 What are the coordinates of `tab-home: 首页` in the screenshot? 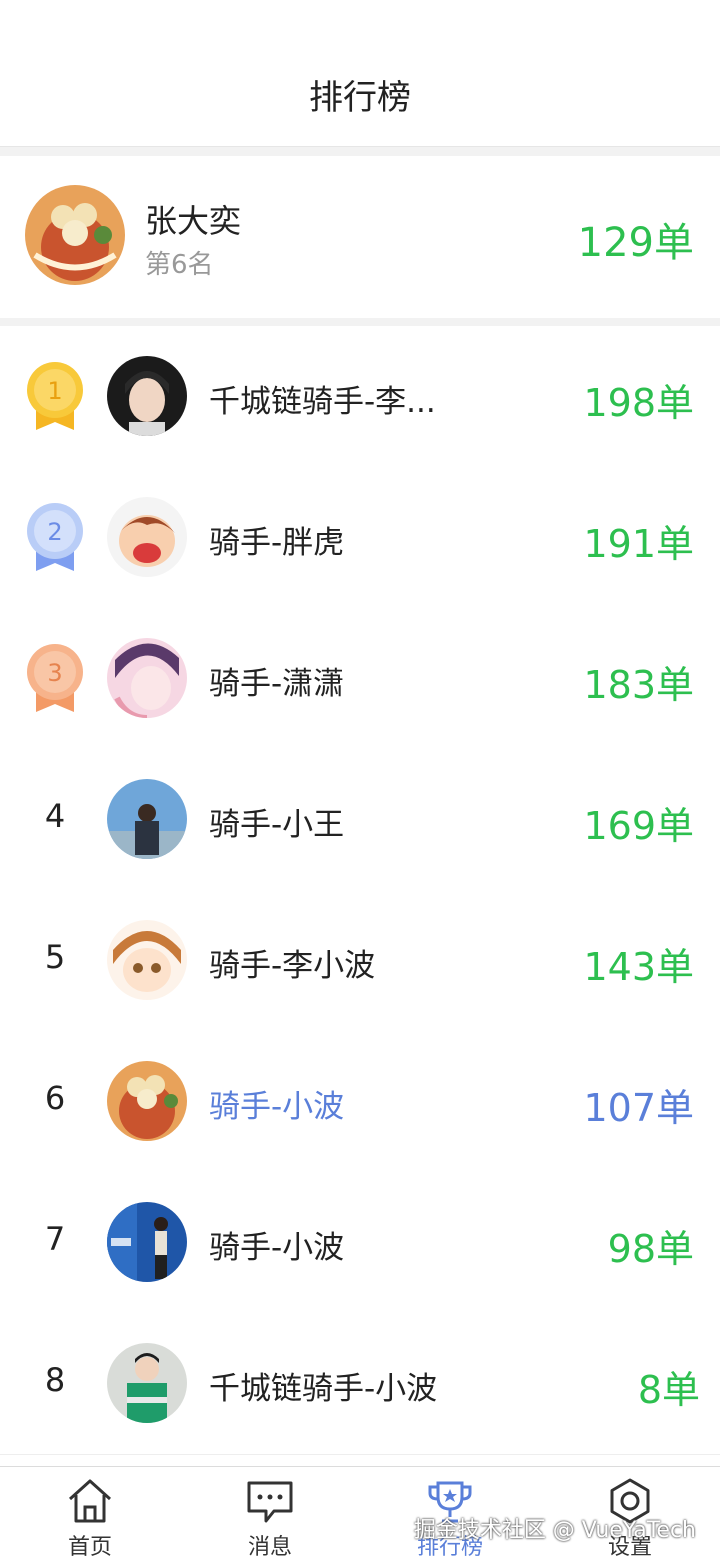 It's located at (90, 1515).